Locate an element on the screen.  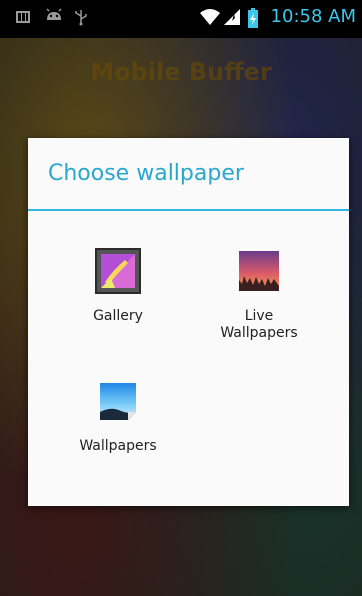
status-bar-system: 10:58 AM is located at coordinates (277, 17).